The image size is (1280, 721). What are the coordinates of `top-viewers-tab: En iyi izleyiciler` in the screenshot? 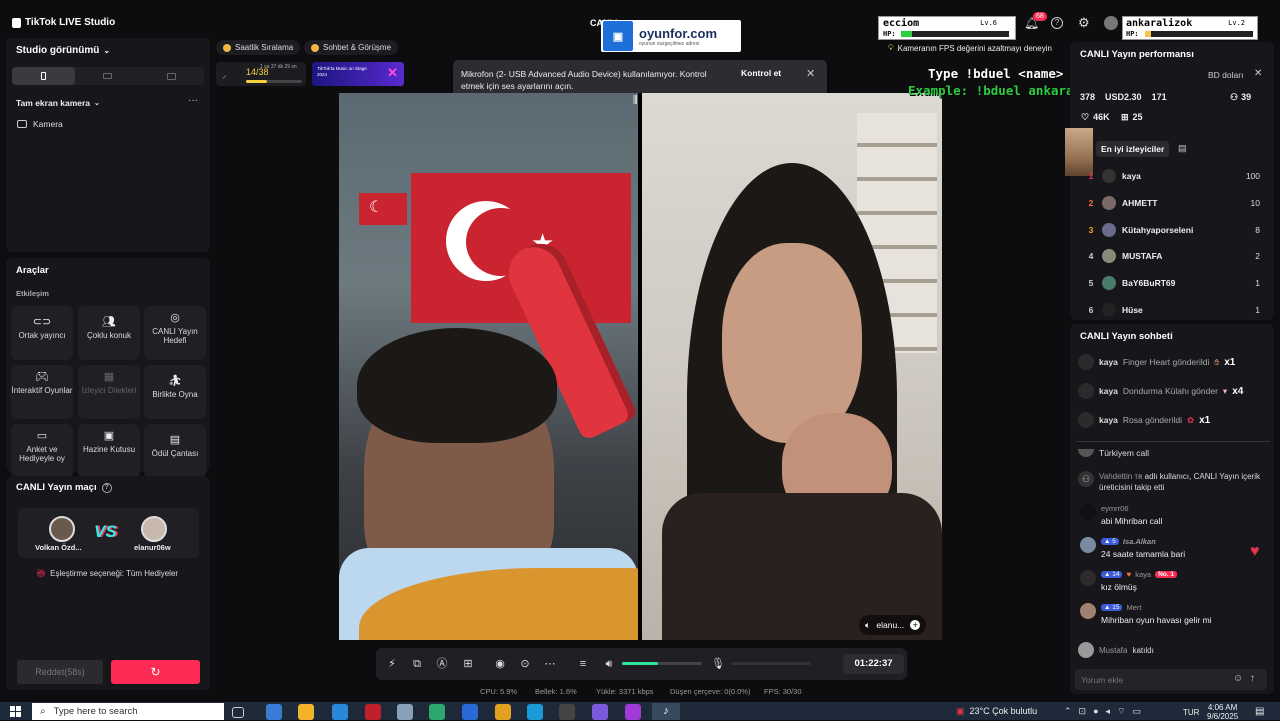 It's located at (1133, 149).